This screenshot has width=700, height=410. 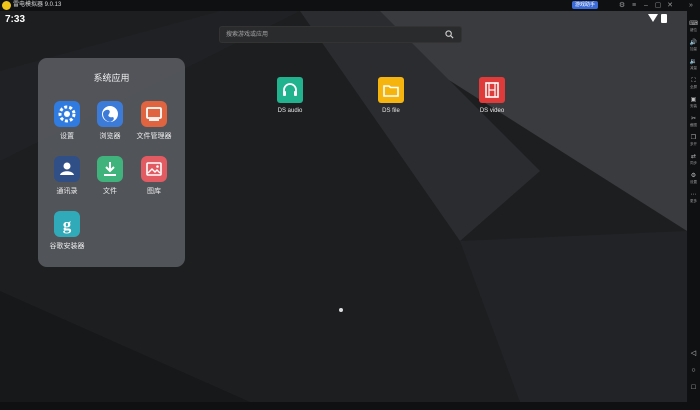 I want to click on minimize-icon: –, so click(x=646, y=5).